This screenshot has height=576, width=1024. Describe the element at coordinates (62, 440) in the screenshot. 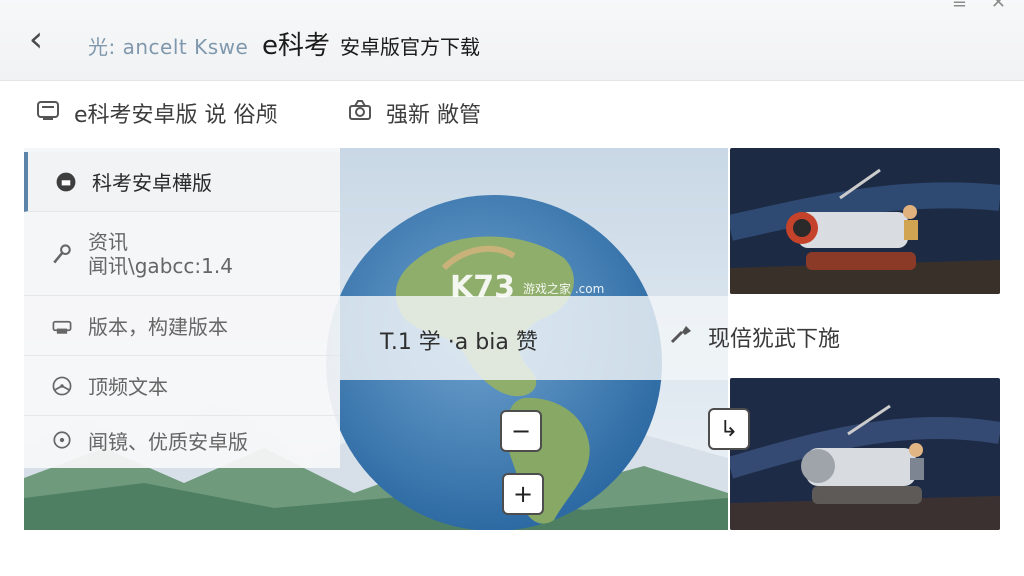

I see `target-icon` at that location.